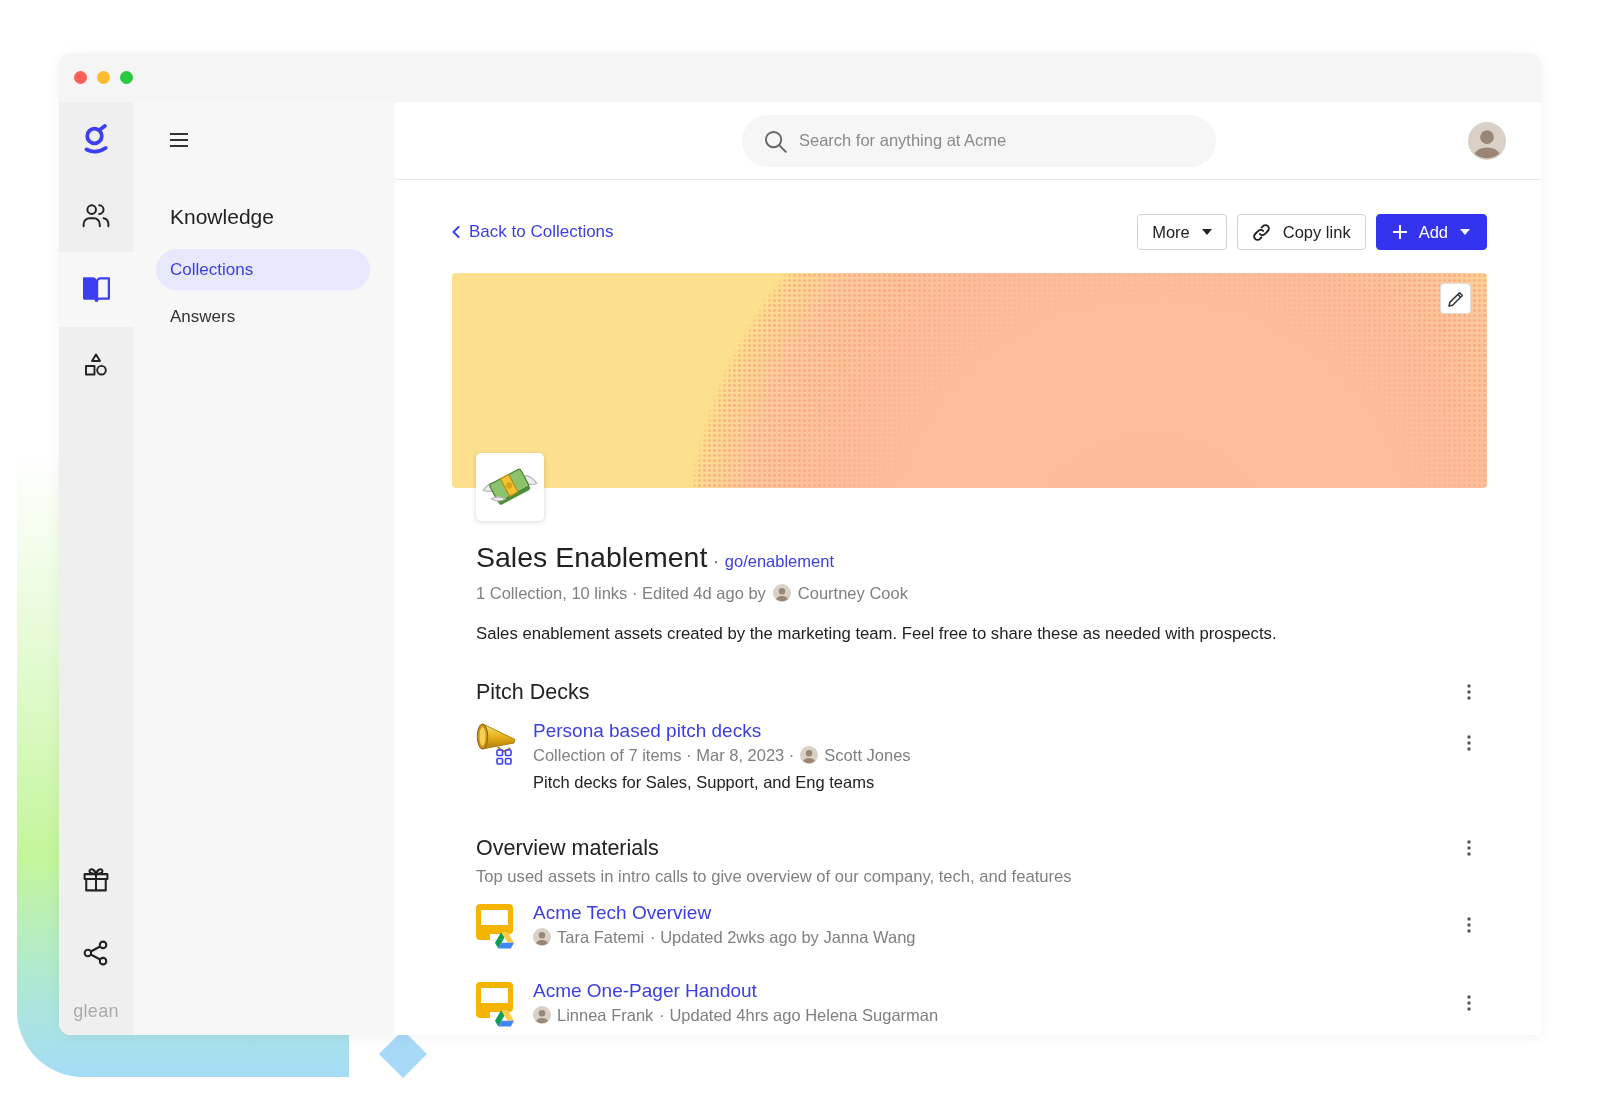  I want to click on go-link: go/enablement, so click(779, 561).